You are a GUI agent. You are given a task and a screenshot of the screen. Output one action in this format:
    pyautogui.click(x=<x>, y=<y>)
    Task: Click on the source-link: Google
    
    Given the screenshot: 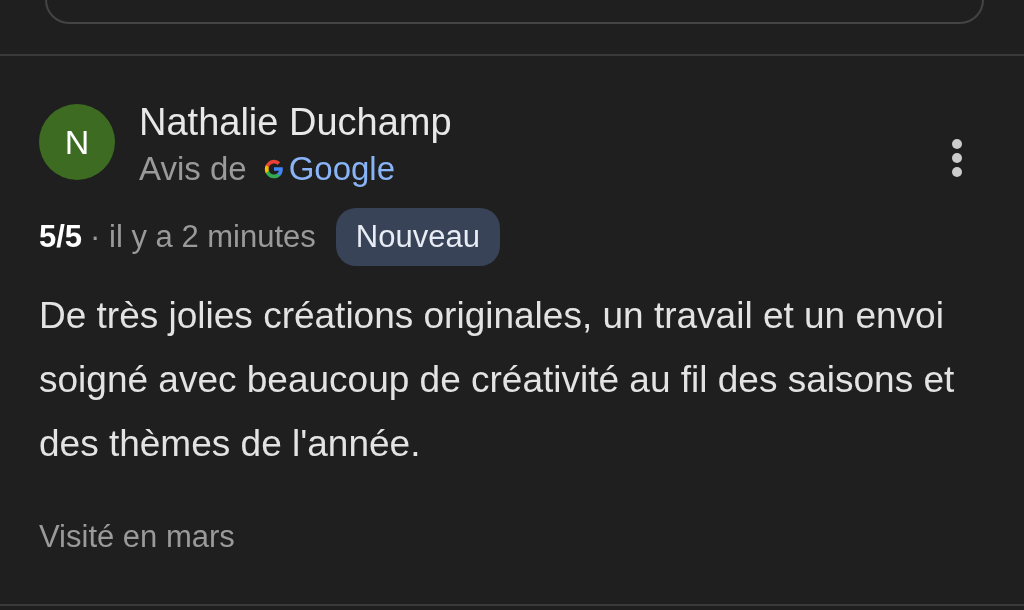 What is the action you would take?
    pyautogui.click(x=342, y=169)
    